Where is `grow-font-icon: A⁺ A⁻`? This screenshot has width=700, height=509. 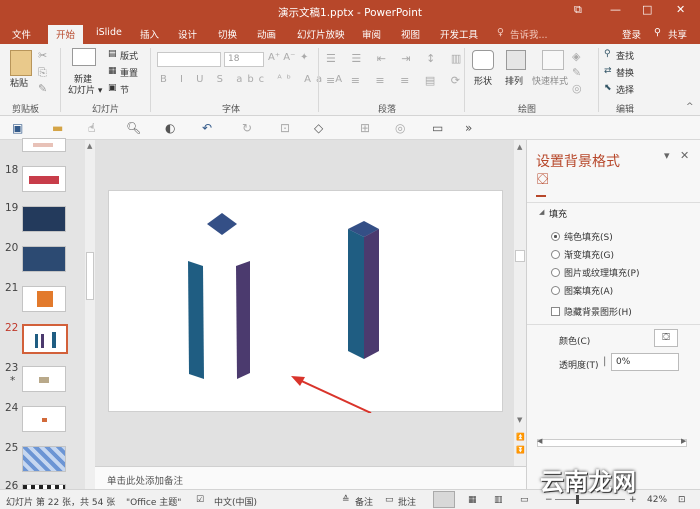 grow-font-icon: A⁺ A⁻ is located at coordinates (281, 57).